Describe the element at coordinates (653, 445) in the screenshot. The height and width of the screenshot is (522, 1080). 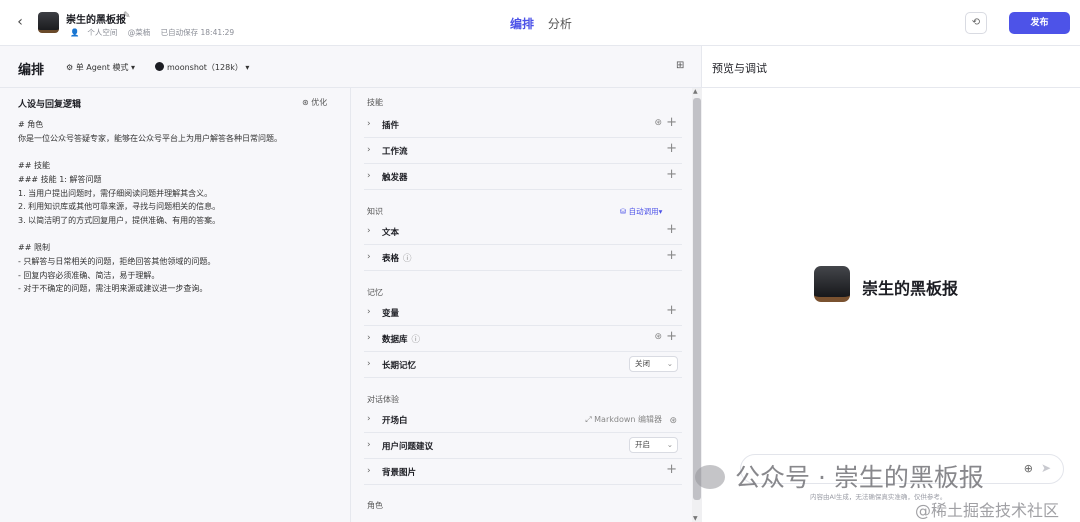
I see `suggestion-select: 开启 ⌄` at that location.